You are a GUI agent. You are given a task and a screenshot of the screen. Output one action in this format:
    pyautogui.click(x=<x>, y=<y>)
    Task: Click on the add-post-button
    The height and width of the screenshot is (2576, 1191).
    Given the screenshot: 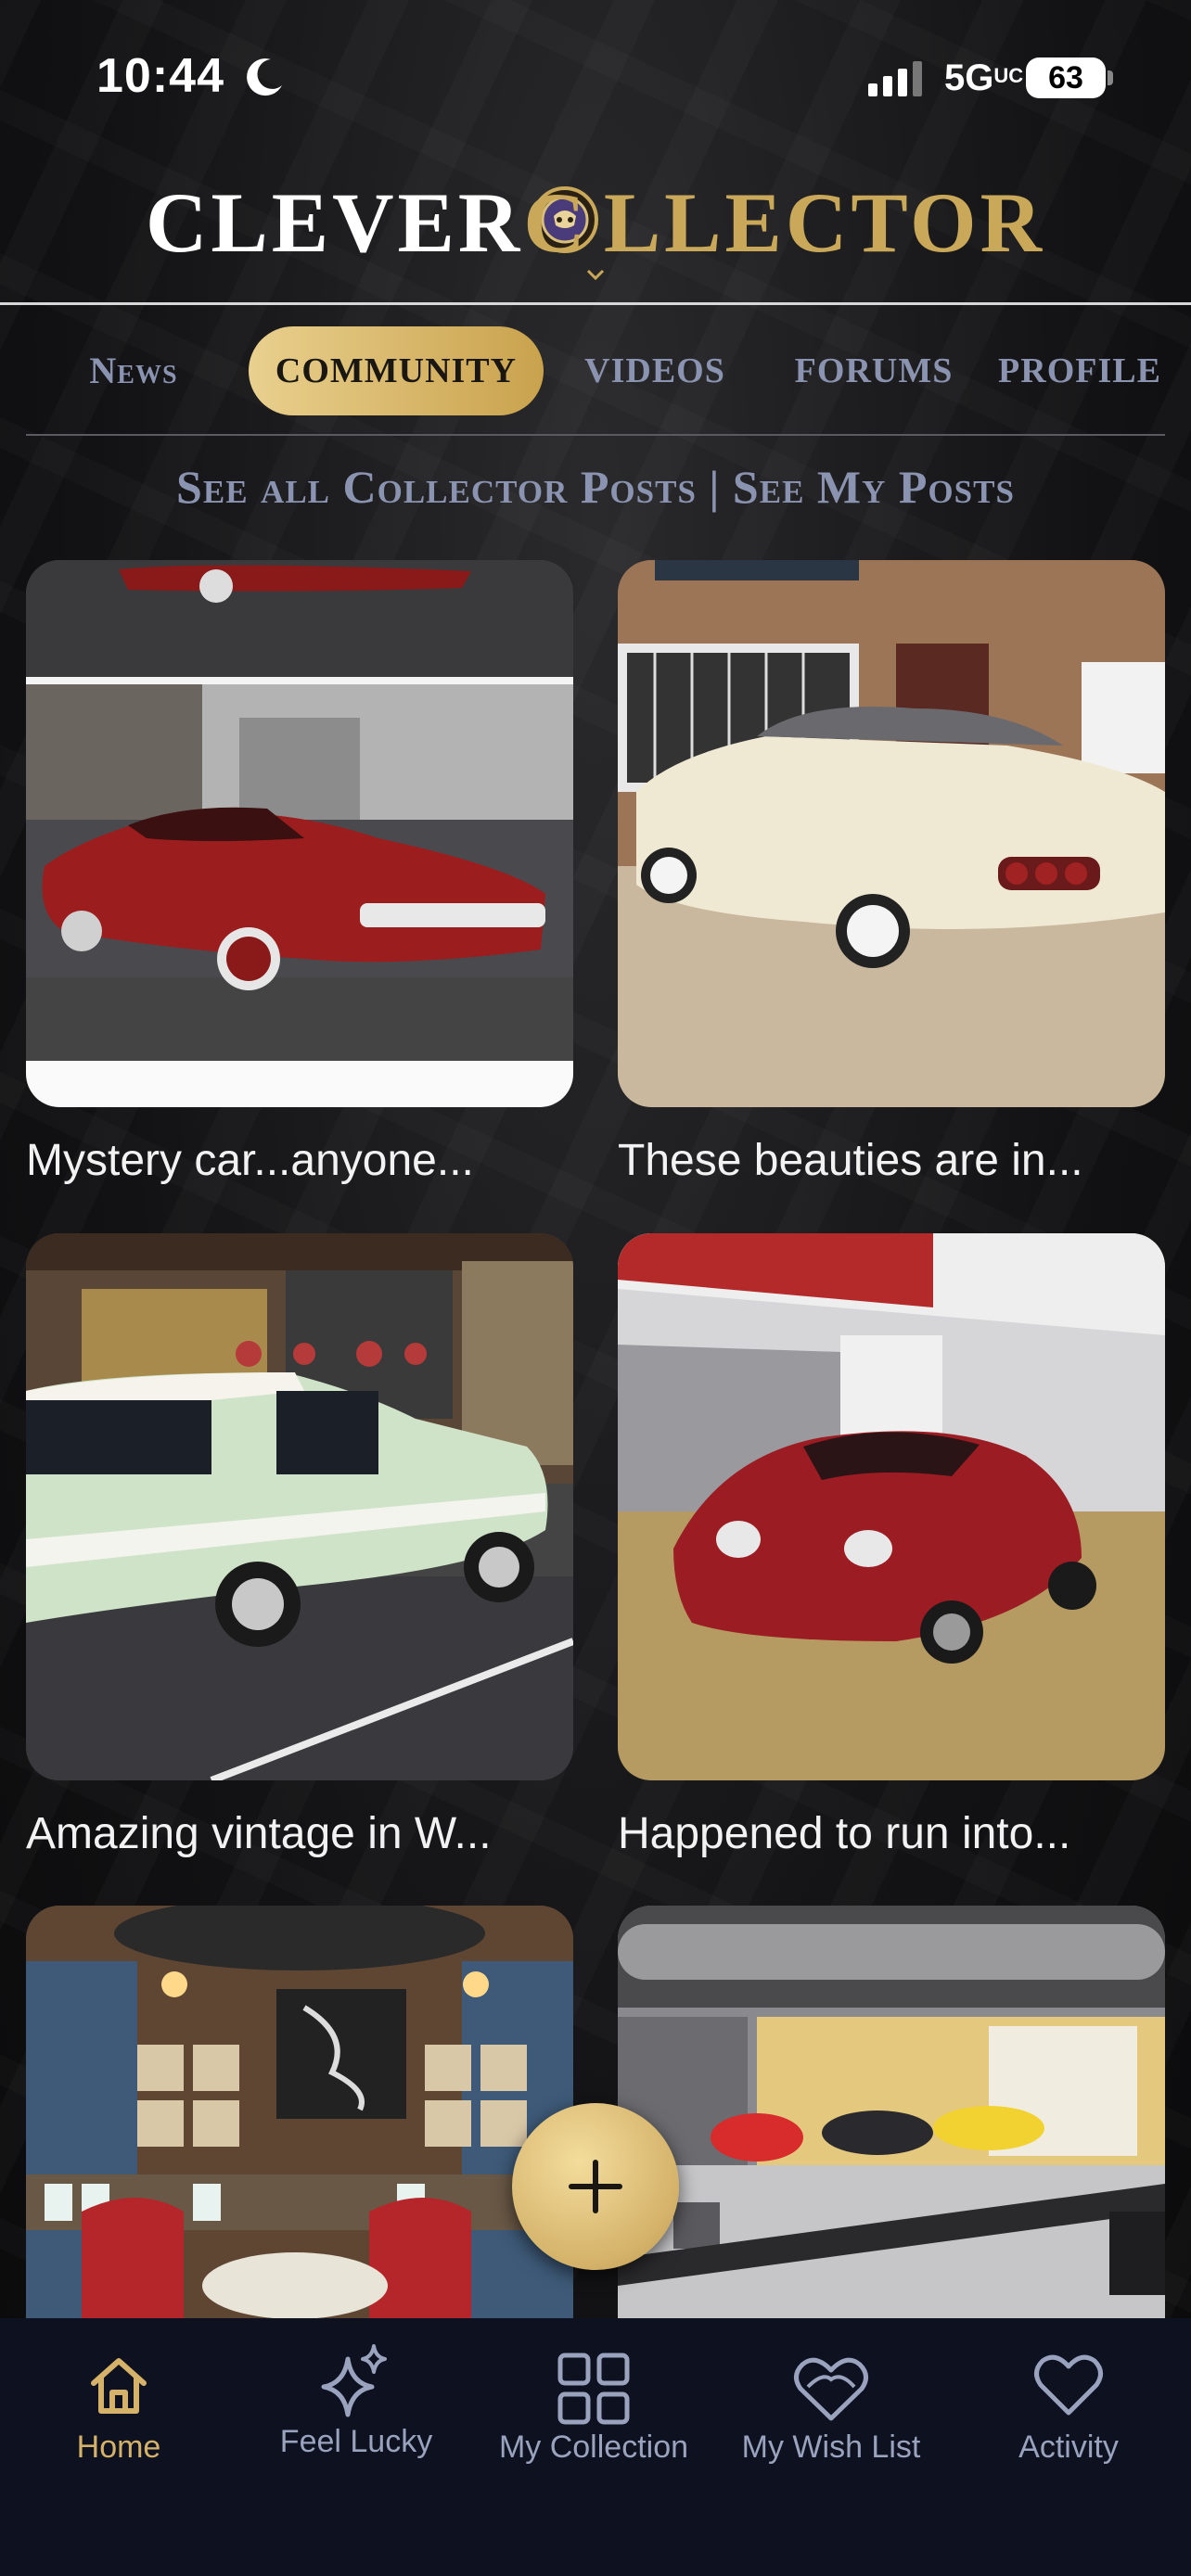 What is the action you would take?
    pyautogui.click(x=595, y=2186)
    